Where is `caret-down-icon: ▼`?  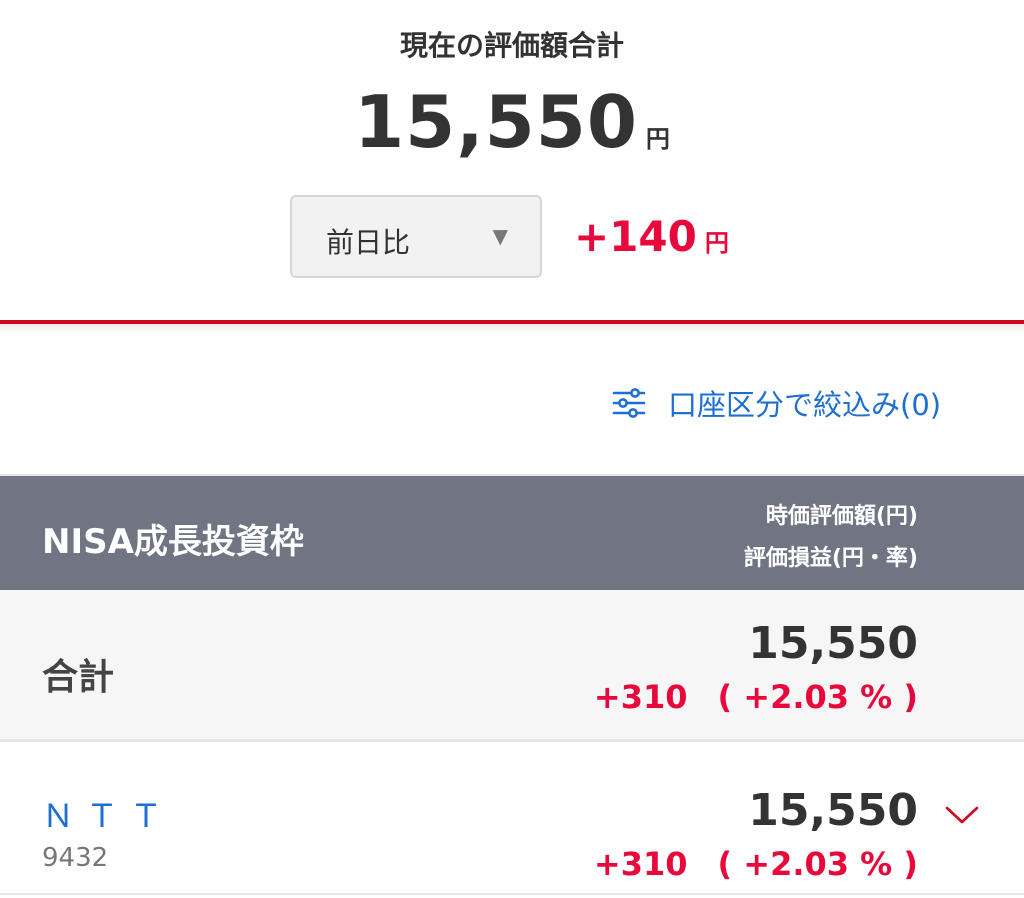 caret-down-icon: ▼ is located at coordinates (500, 236).